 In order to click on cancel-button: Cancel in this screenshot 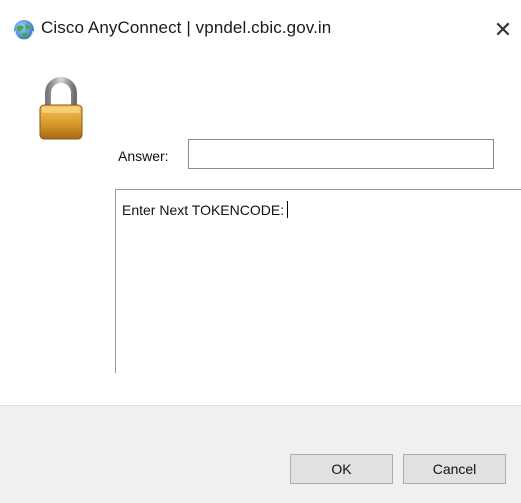, I will do `click(454, 469)`.